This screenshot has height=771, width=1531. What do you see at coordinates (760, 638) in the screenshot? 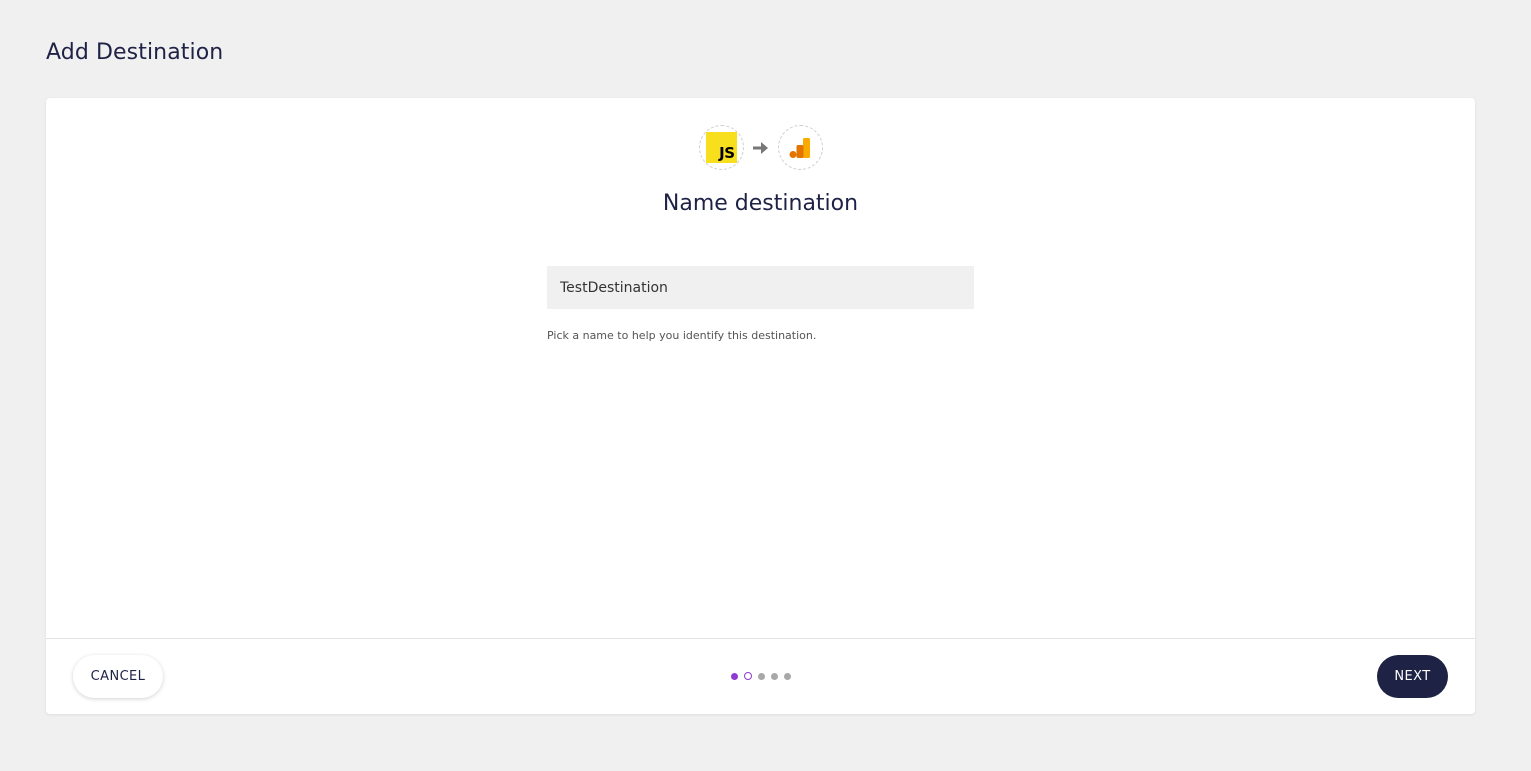
I see `footer-divider` at bounding box center [760, 638].